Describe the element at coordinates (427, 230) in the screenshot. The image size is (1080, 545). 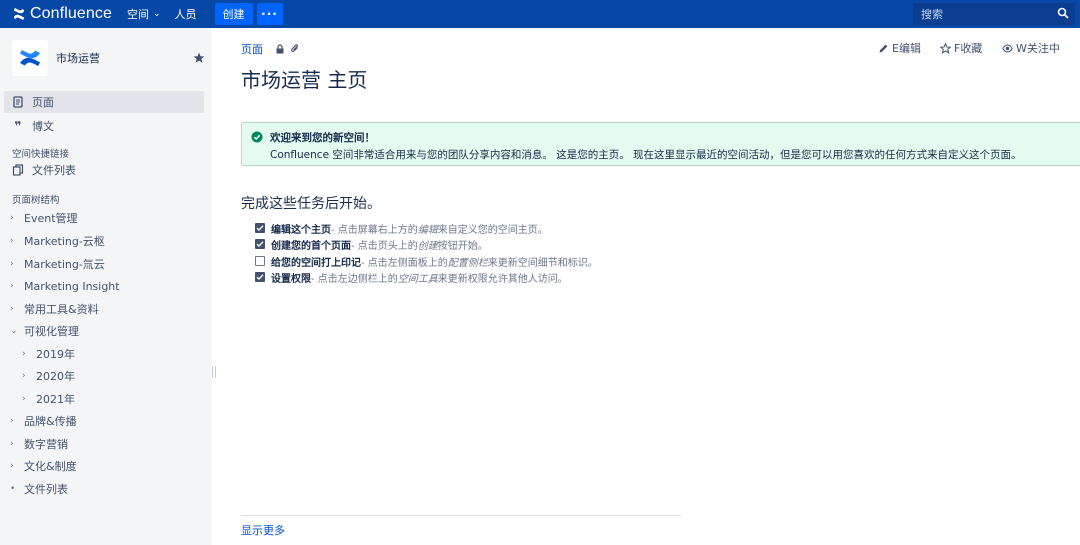
I see `task-desc-emphasis: 编辑` at that location.